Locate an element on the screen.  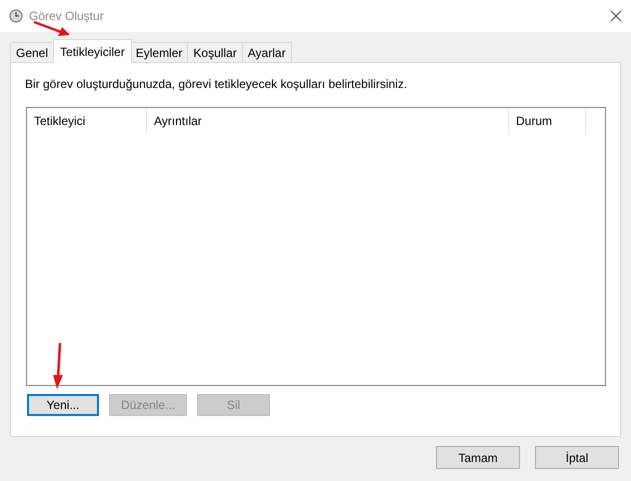
clock-icon is located at coordinates (16, 16).